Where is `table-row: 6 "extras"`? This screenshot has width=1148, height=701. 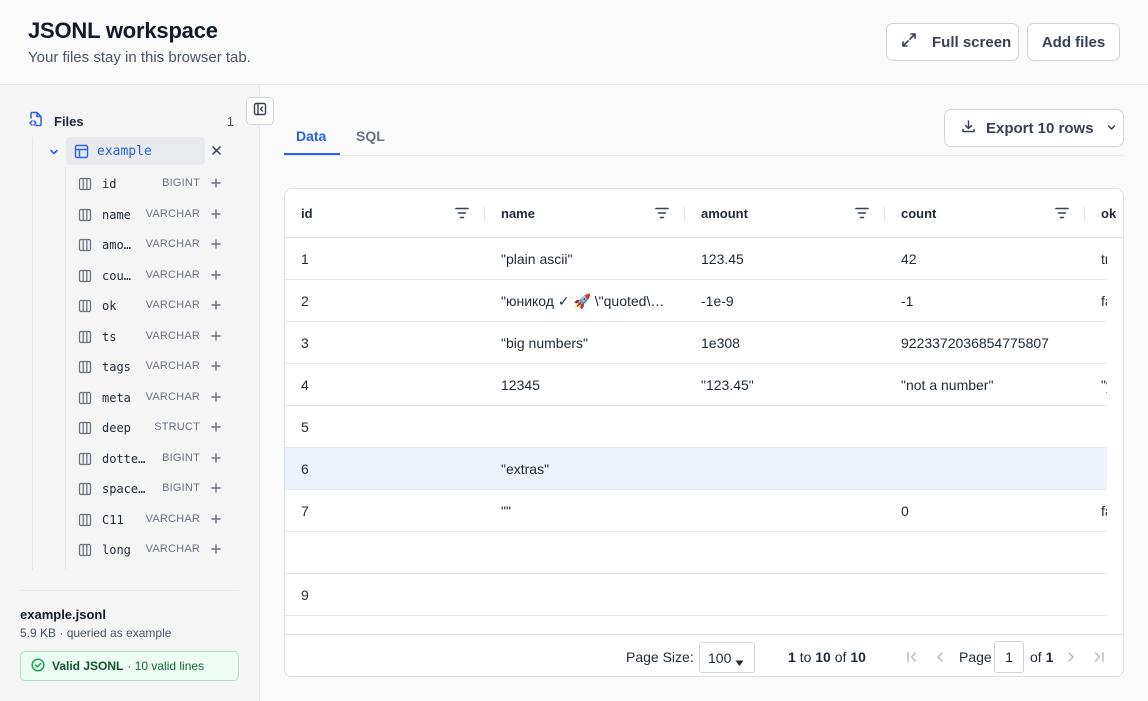
table-row: 6 "extras" is located at coordinates (696, 469).